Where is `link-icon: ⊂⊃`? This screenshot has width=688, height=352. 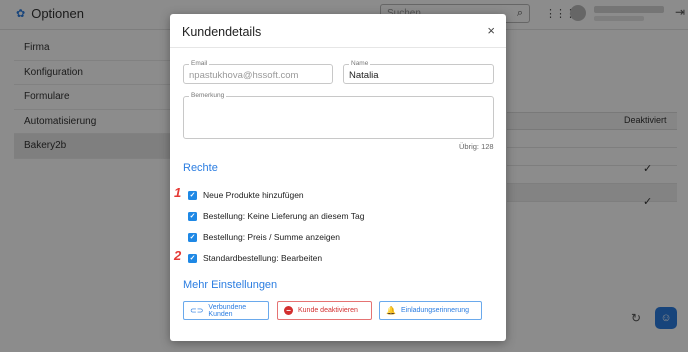
link-icon: ⊂⊃ is located at coordinates (197, 310).